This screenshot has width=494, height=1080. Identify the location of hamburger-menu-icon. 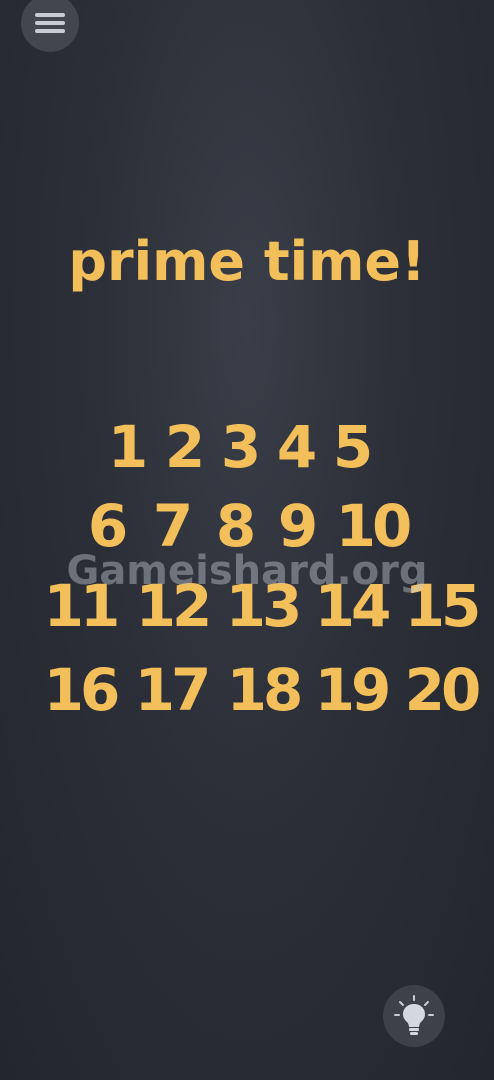
(50, 23).